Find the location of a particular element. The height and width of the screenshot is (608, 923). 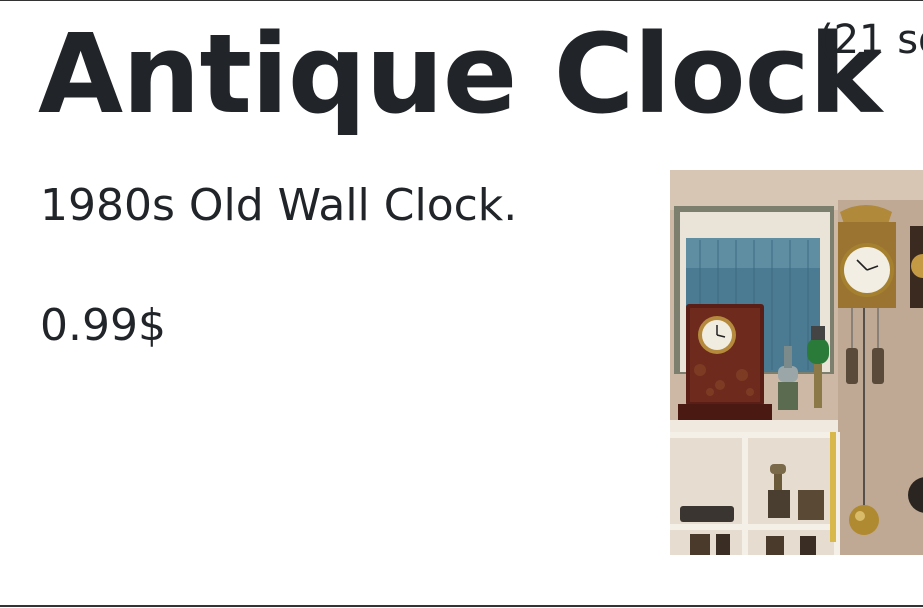

top-divider is located at coordinates (461, 0).